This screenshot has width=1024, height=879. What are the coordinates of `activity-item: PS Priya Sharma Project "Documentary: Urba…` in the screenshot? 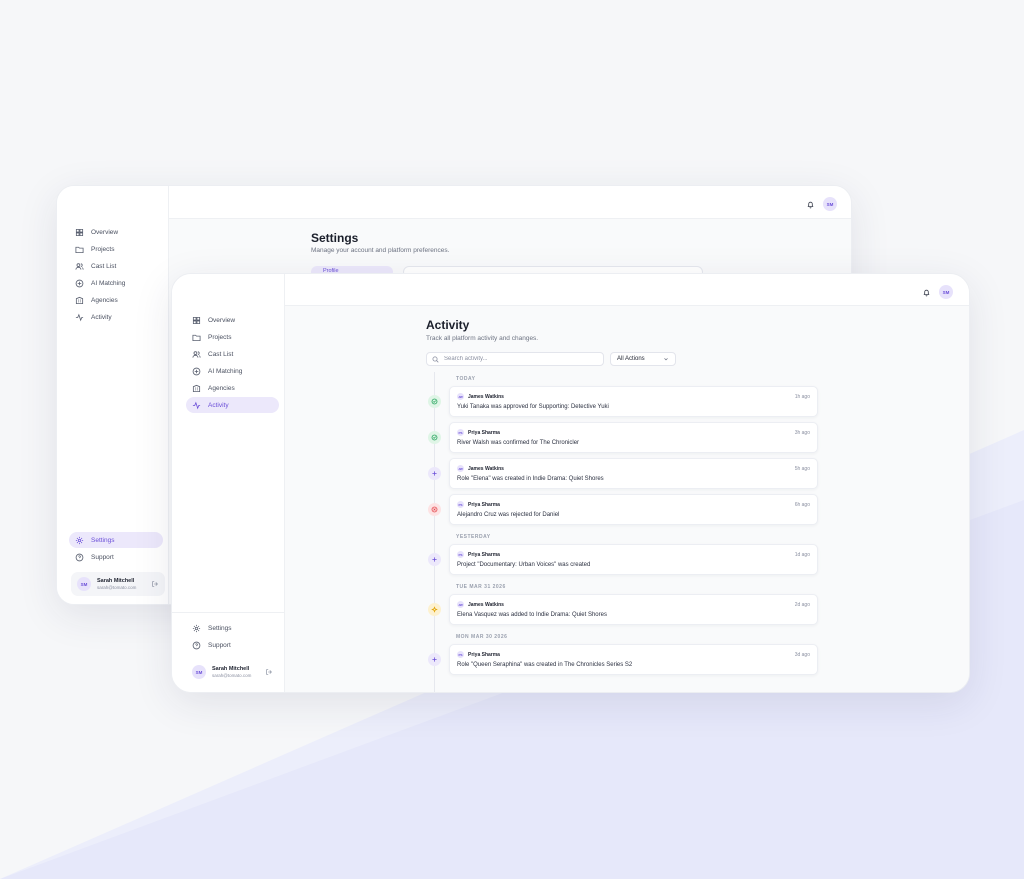 It's located at (623, 562).